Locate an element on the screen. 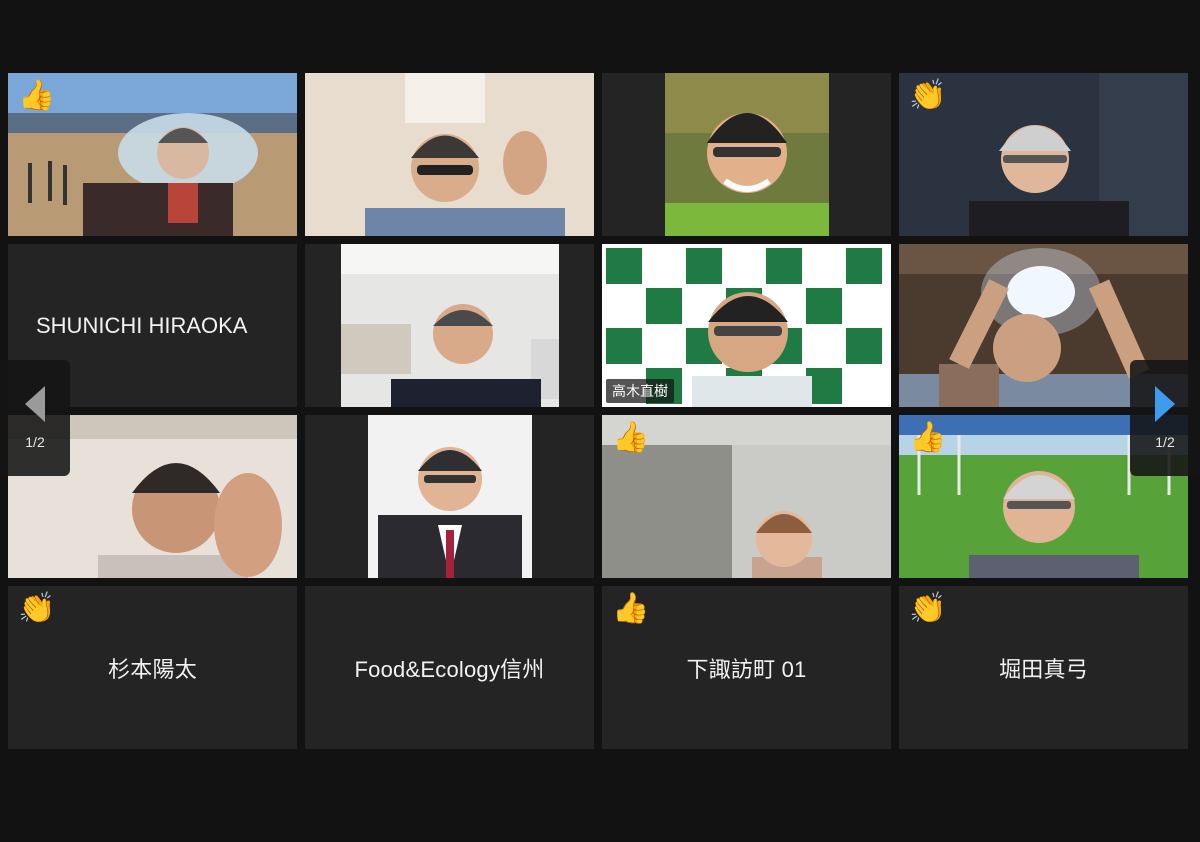 This screenshot has height=842, width=1200. participant-name-16: 堀田真弓 is located at coordinates (1043, 669).